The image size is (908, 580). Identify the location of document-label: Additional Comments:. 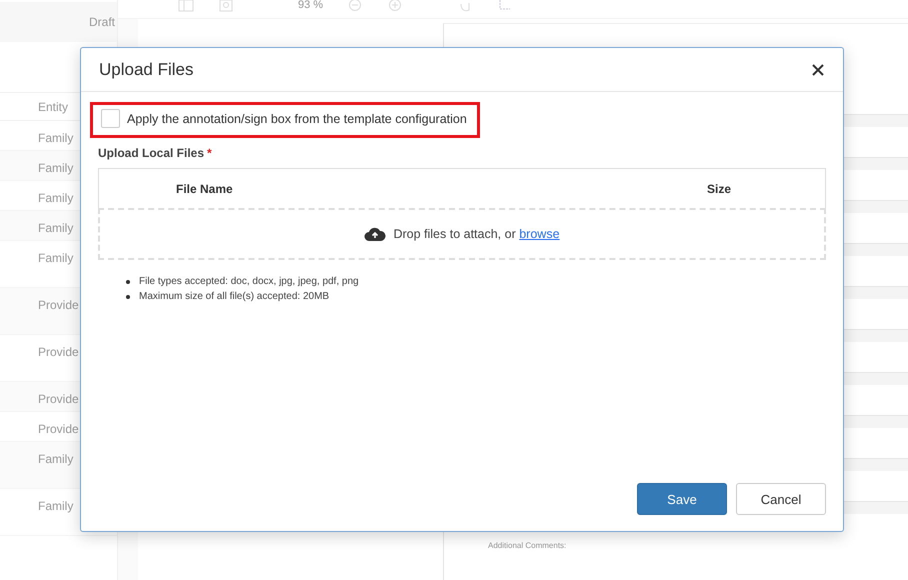
(528, 545).